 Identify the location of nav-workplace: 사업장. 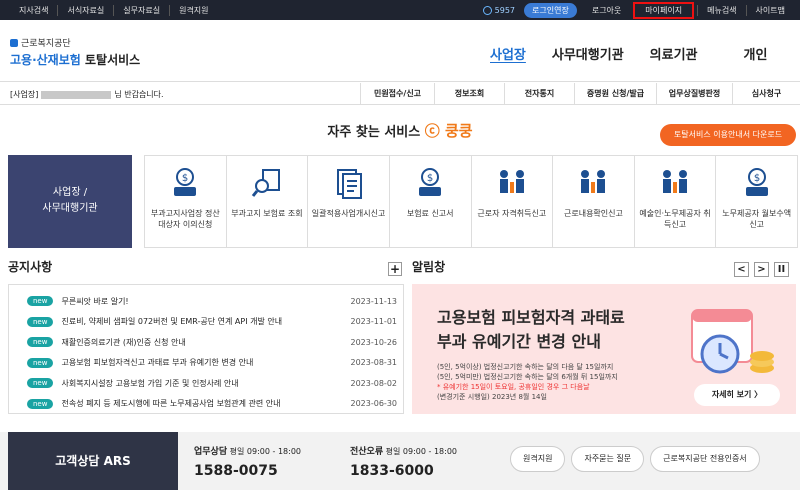
(508, 53).